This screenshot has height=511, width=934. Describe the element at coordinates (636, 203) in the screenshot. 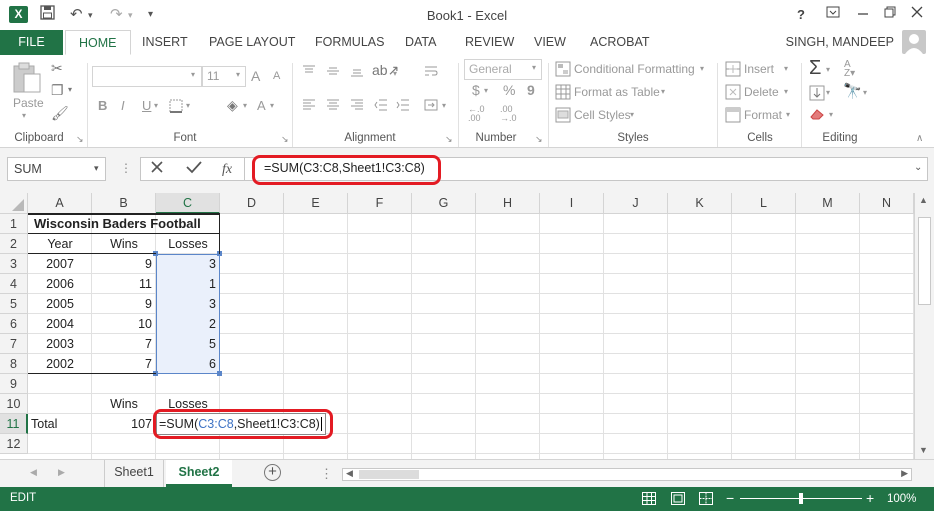

I see `column-header: J` at that location.